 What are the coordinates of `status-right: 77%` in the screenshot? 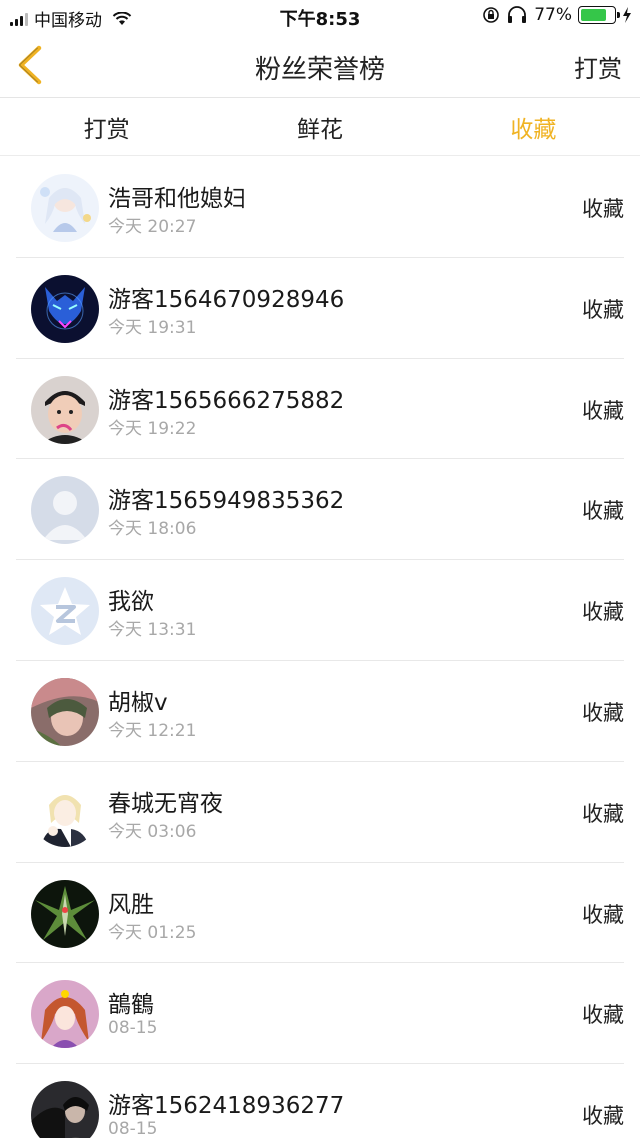 It's located at (557, 15).